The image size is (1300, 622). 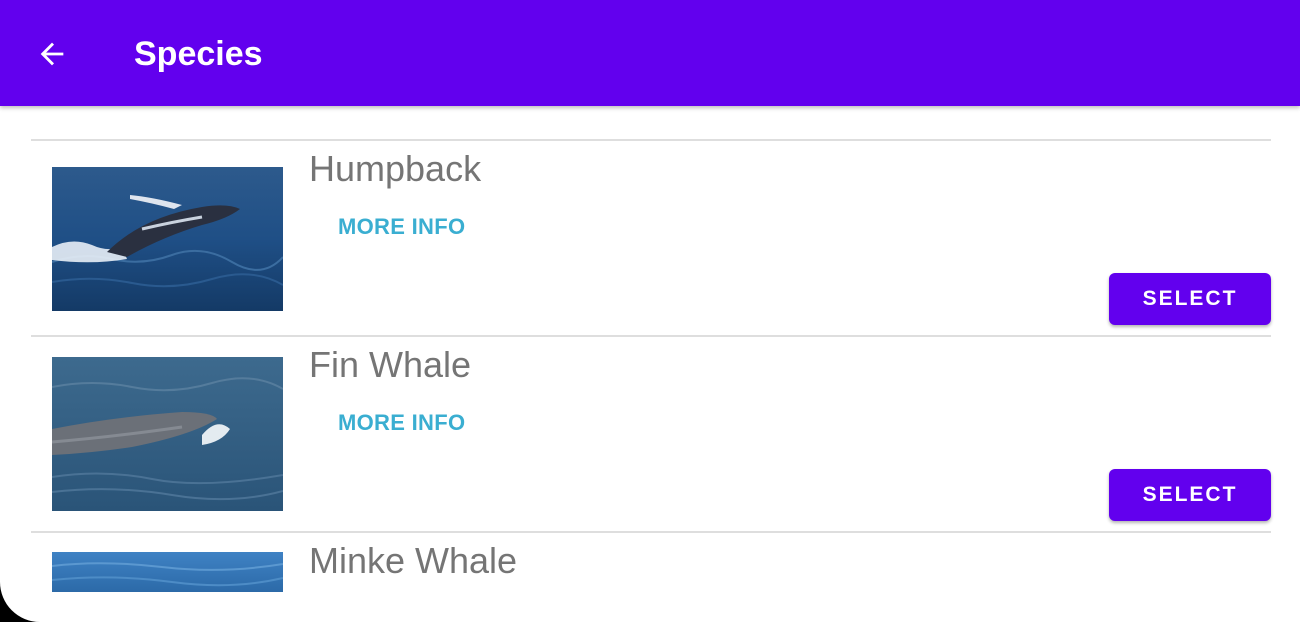 I want to click on fin-whale-photo, so click(x=167, y=434).